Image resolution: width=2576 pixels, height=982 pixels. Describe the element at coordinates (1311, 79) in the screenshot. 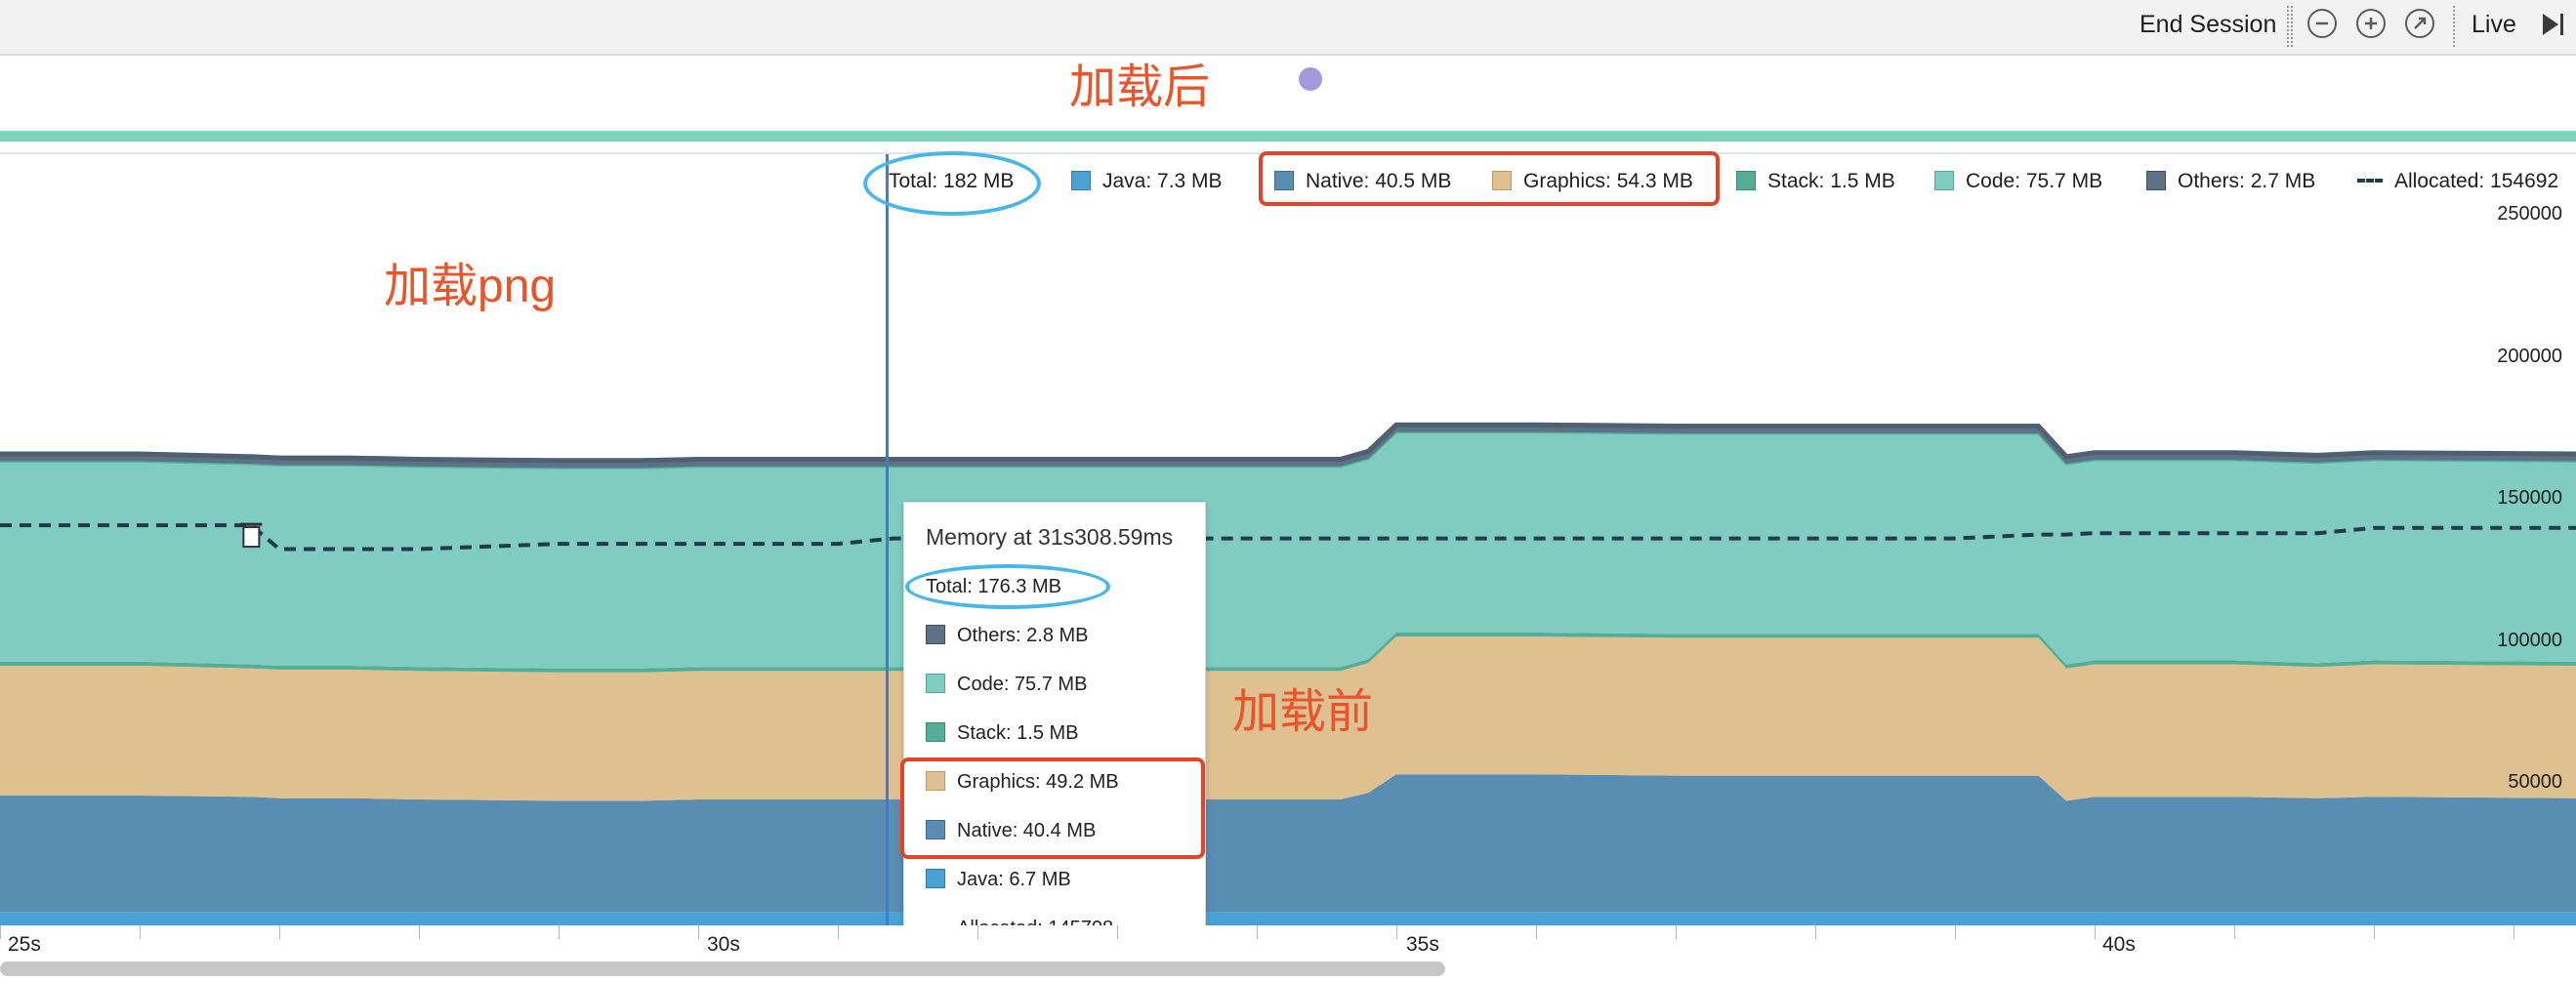

I see `event-marker` at that location.